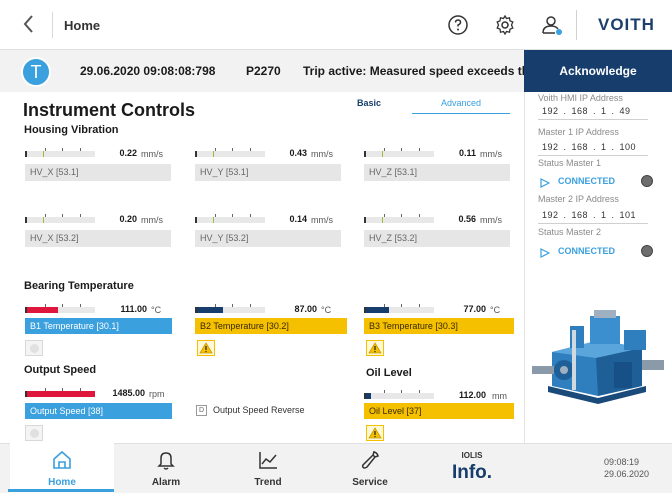 The image size is (672, 493). Describe the element at coordinates (263, 71) in the screenshot. I see `alarm-code: P2270` at that location.